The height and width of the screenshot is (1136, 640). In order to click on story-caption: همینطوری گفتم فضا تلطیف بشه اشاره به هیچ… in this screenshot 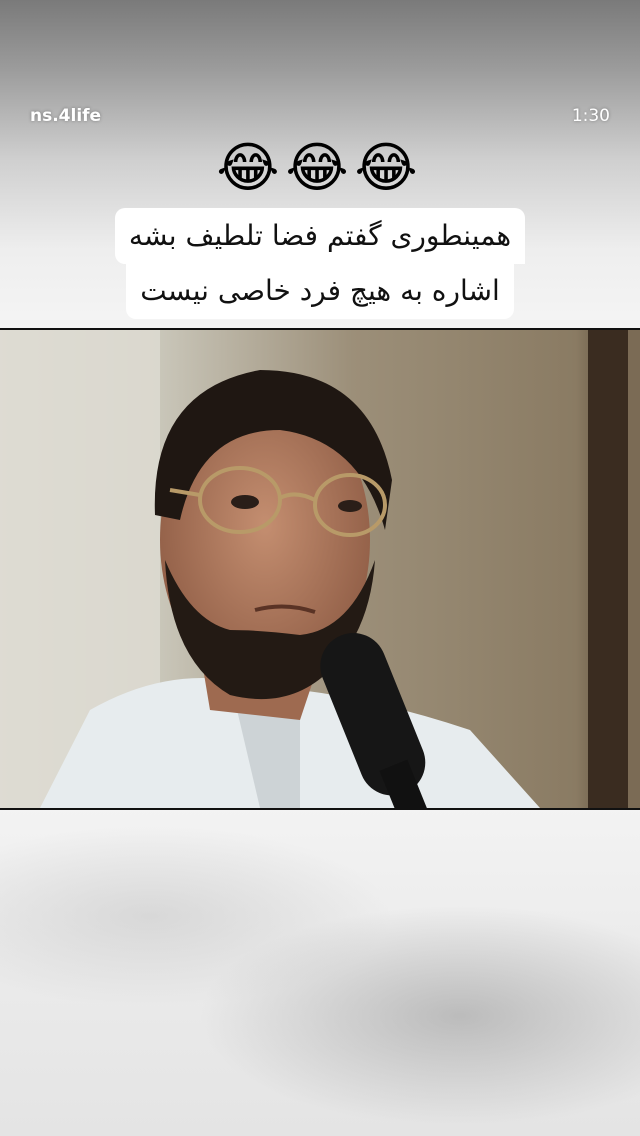, I will do `click(320, 263)`.